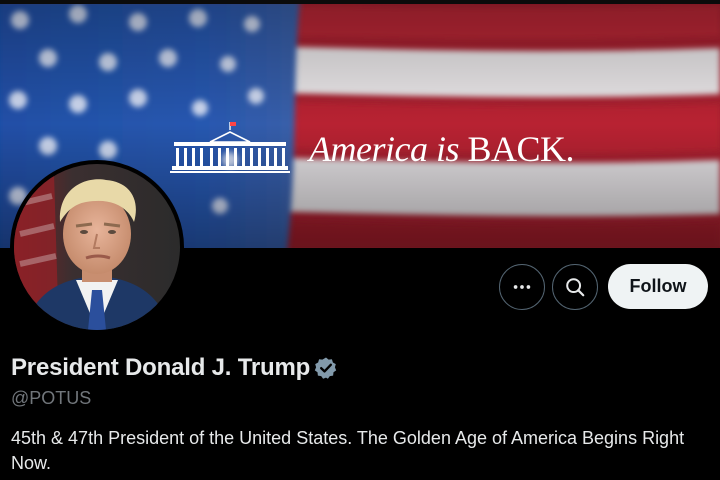 The width and height of the screenshot is (720, 480). Describe the element at coordinates (326, 368) in the screenshot. I see `verified-badge-icon` at that location.